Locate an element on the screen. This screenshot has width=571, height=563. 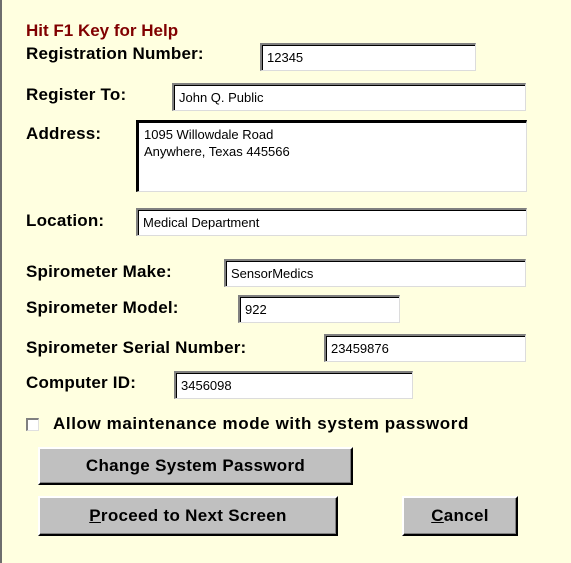
spirometer-make-field: SensorMedics is located at coordinates (375, 273).